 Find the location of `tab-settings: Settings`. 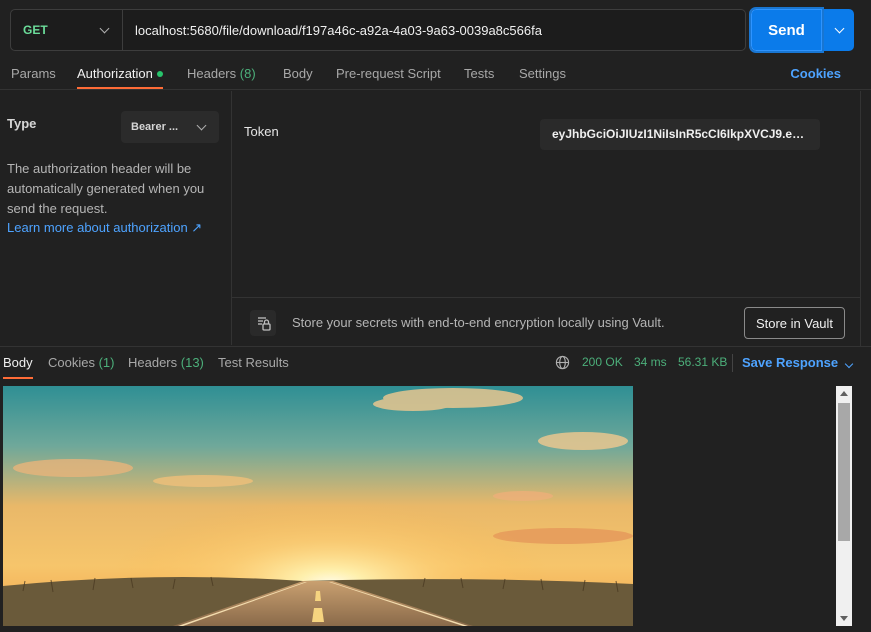

tab-settings: Settings is located at coordinates (542, 73).